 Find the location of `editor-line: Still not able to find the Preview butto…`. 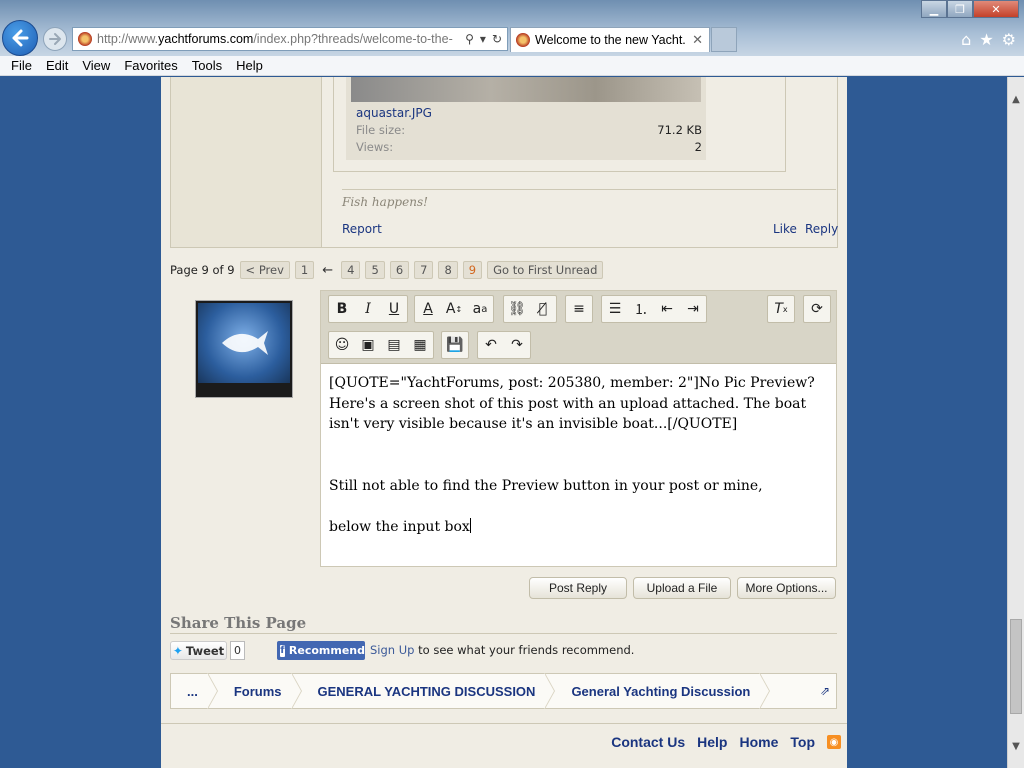

editor-line: Still not able to find the Preview butto… is located at coordinates (546, 485).